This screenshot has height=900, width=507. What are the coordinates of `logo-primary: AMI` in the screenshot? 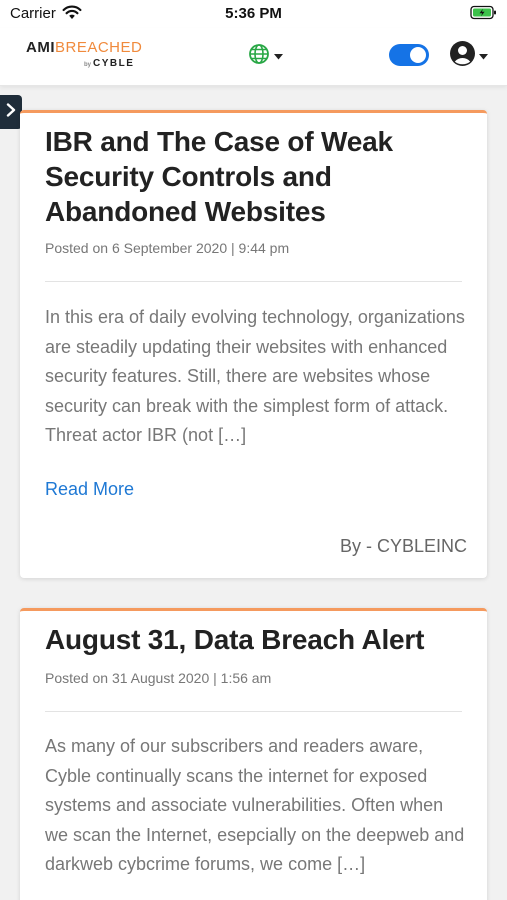 It's located at (40, 47).